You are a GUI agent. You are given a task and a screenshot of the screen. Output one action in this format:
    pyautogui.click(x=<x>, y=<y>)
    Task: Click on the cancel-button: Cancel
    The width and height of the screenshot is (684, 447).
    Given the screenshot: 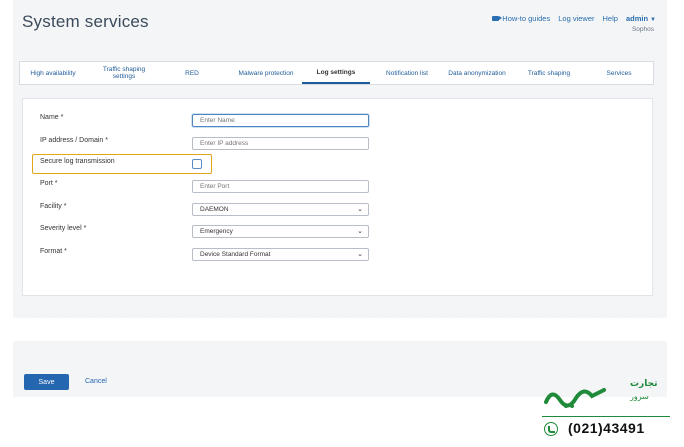 What is the action you would take?
    pyautogui.click(x=96, y=381)
    